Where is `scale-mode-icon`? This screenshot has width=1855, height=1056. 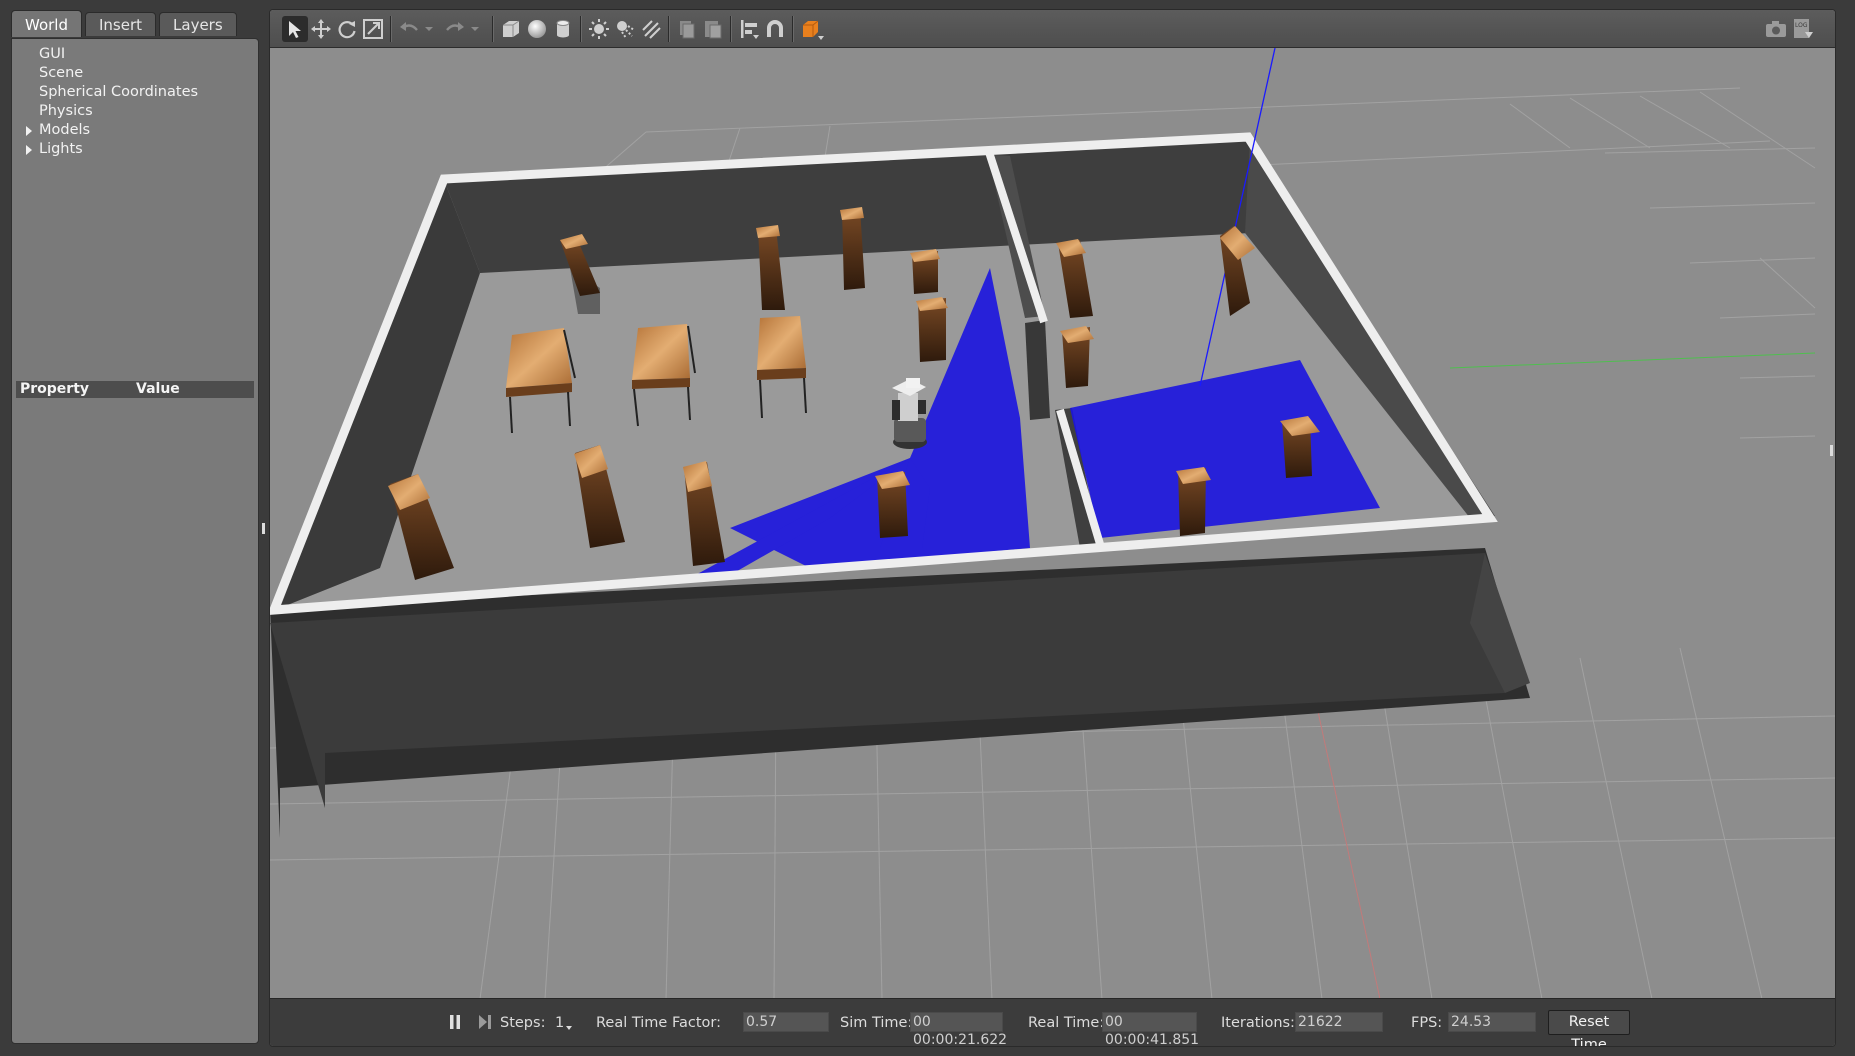
scale-mode-icon is located at coordinates (373, 29).